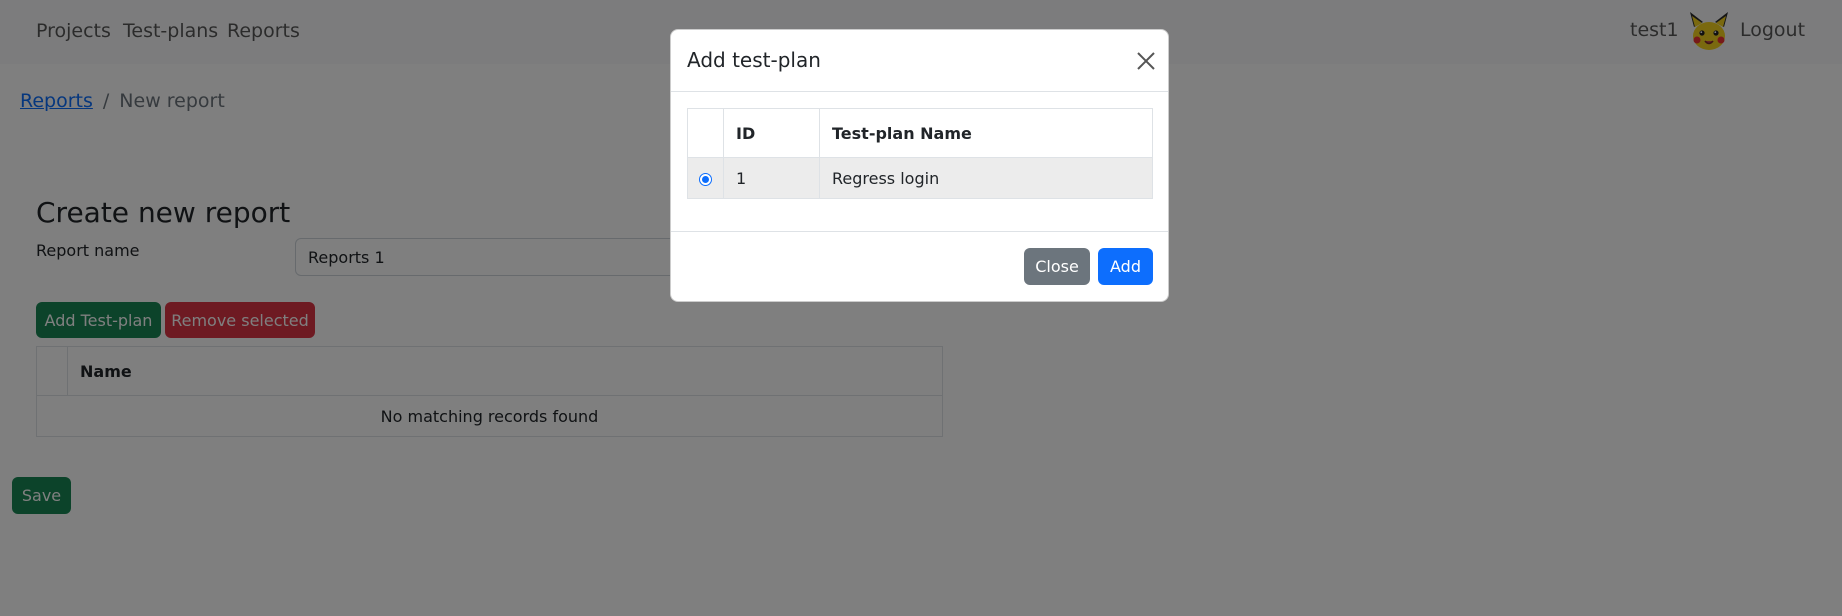 This screenshot has height=616, width=1842. What do you see at coordinates (919, 61) in the screenshot?
I see `modal-header: Add test-plan` at bounding box center [919, 61].